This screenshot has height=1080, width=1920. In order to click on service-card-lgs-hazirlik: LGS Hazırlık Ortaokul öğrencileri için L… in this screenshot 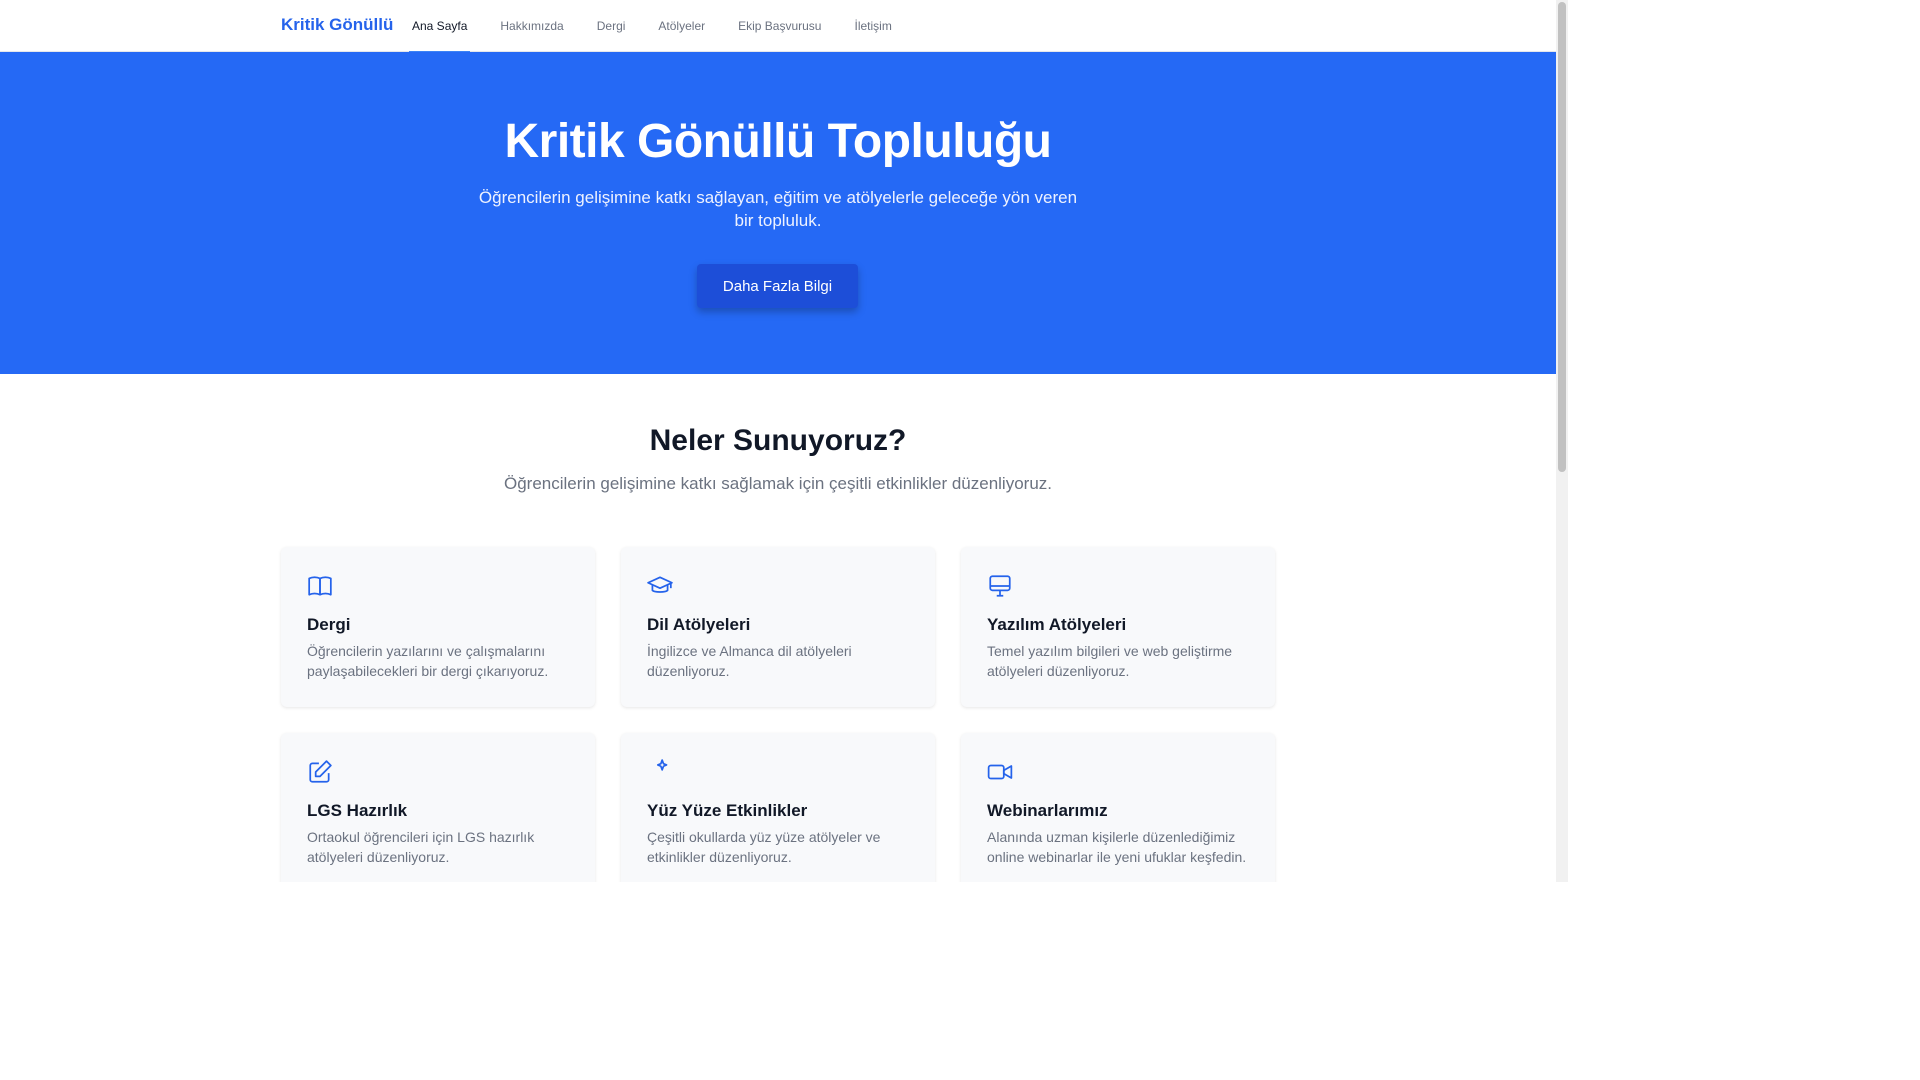, I will do `click(438, 807)`.